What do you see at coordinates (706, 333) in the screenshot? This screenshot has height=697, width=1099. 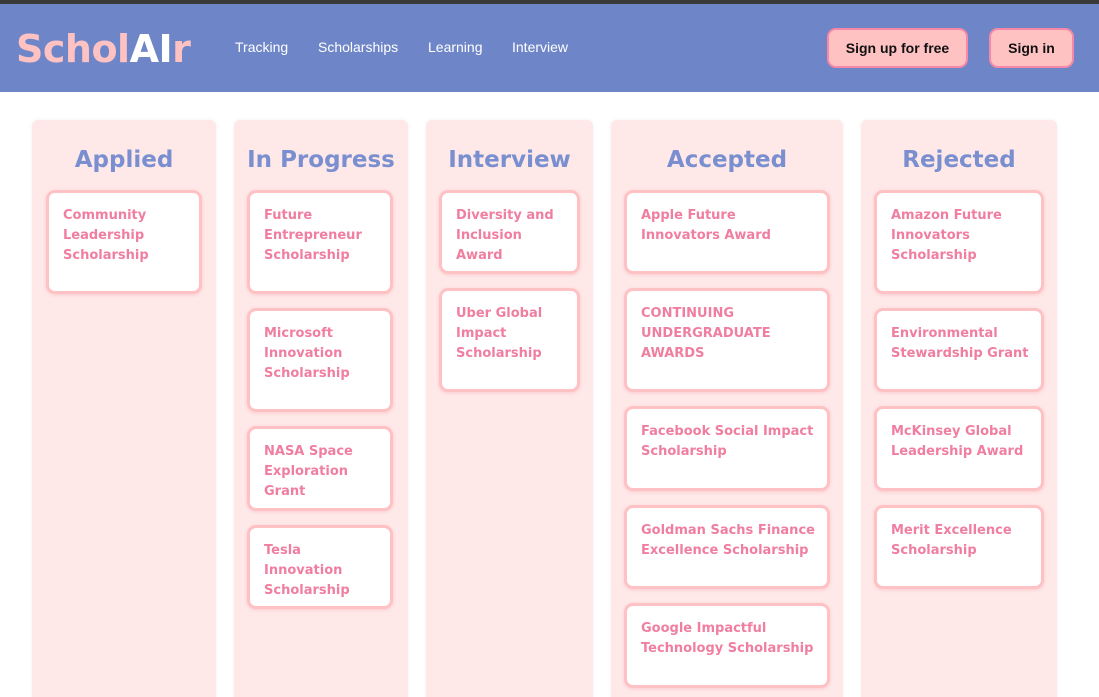 I see `scholarship-card-title: CONTINUING UNDERGRADUATE AWARDS` at bounding box center [706, 333].